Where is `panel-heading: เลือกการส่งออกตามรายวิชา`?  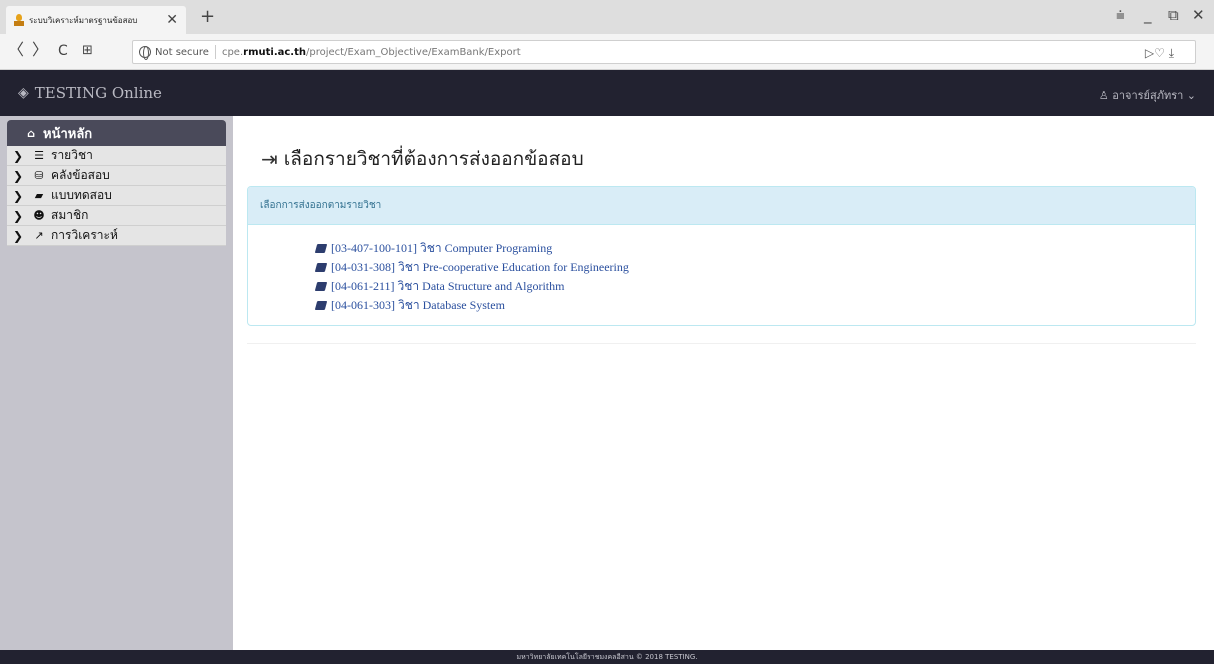 panel-heading: เลือกการส่งออกตามรายวิชา is located at coordinates (721, 206).